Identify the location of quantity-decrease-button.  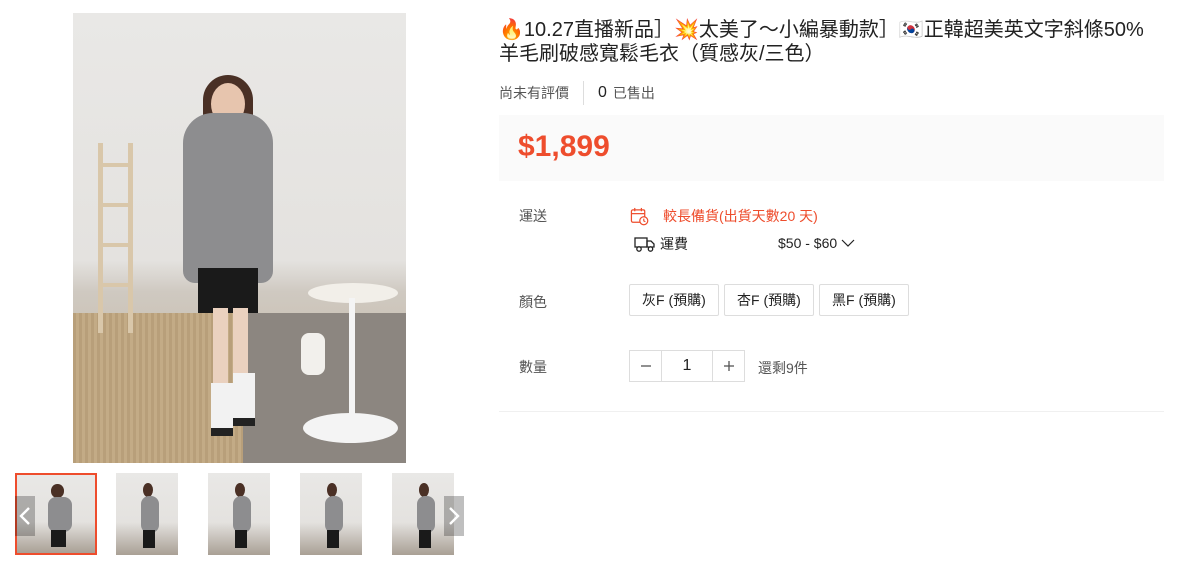
(645, 366).